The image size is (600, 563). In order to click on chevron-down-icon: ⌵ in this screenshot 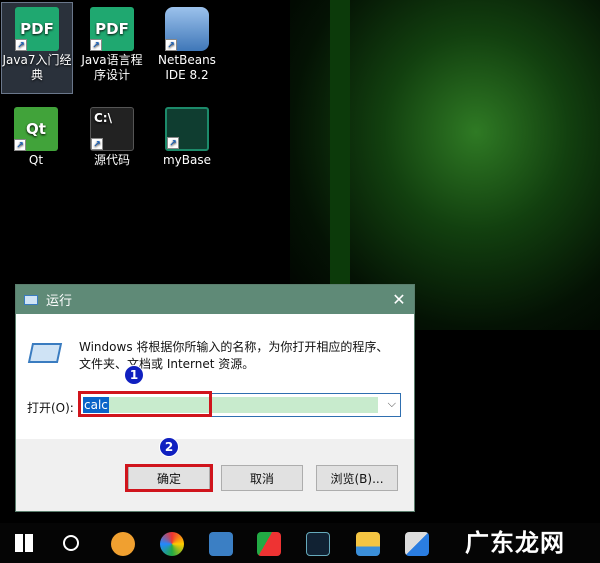, I will do `click(392, 404)`.